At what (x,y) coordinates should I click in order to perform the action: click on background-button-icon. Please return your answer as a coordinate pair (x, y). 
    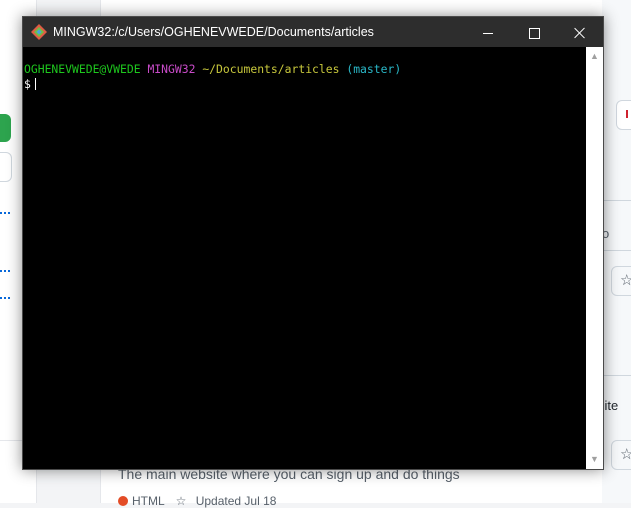
    Looking at the image, I should click on (628, 114).